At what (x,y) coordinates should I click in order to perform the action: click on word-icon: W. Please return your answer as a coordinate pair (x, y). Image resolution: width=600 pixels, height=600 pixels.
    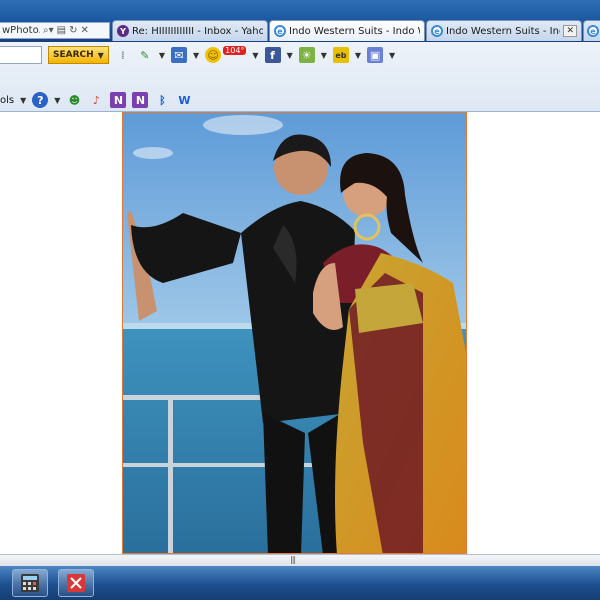
    Looking at the image, I should click on (184, 100).